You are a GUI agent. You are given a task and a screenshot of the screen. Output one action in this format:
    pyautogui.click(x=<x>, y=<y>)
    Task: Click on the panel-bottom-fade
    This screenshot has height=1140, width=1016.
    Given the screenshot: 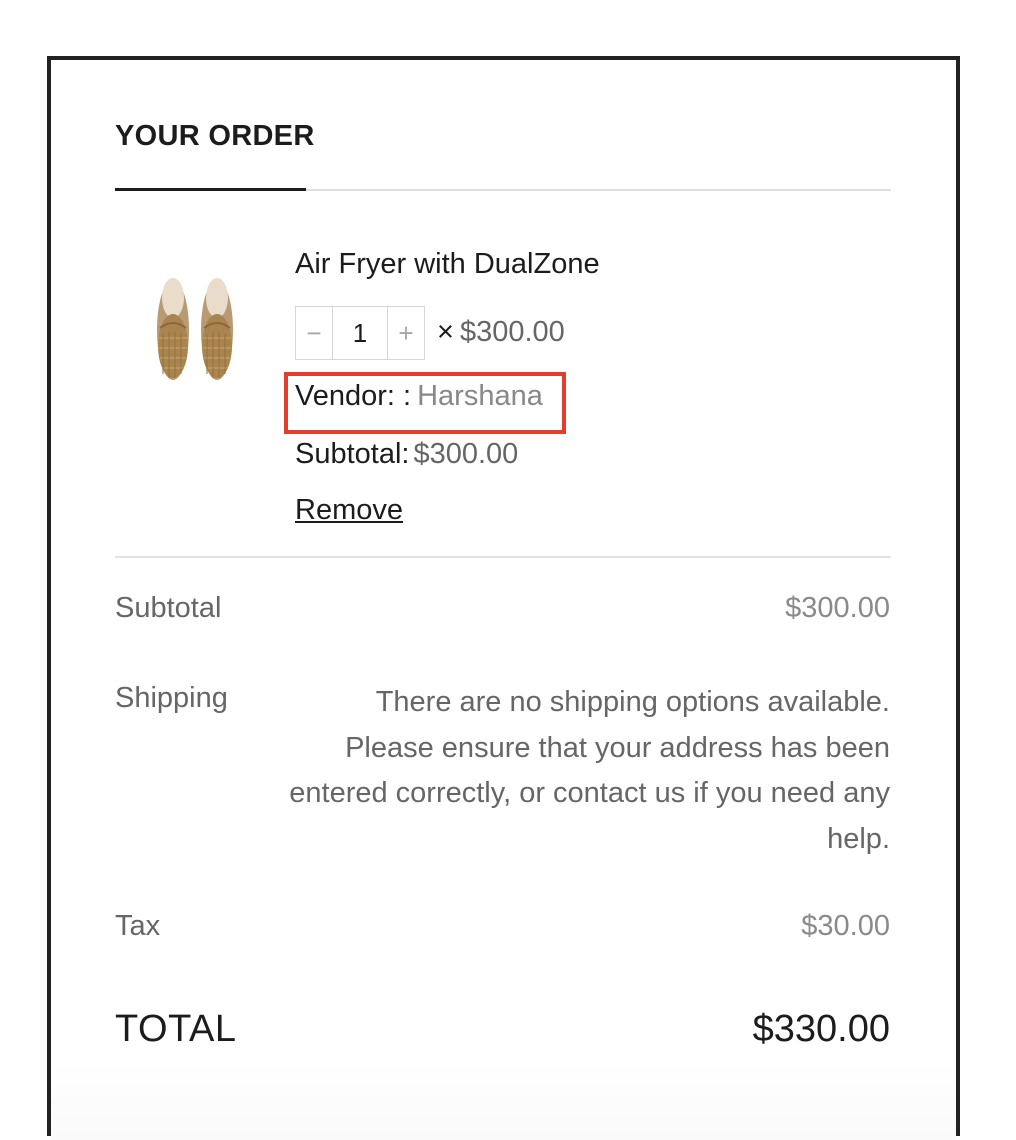 What is the action you would take?
    pyautogui.click(x=503, y=1100)
    